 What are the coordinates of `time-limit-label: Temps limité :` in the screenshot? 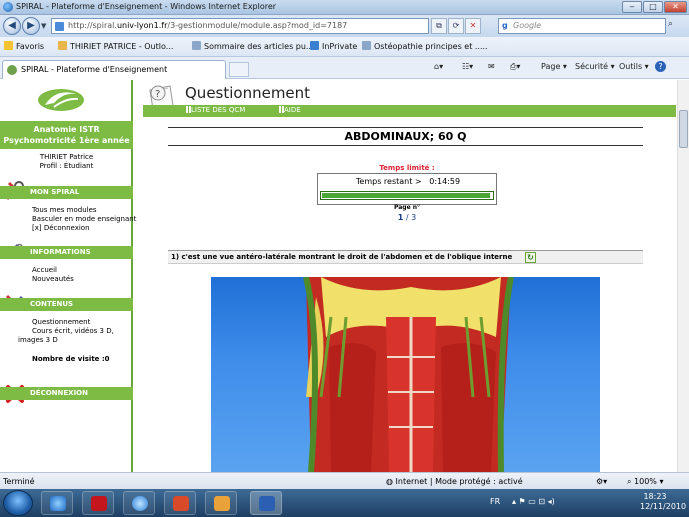 It's located at (407, 168).